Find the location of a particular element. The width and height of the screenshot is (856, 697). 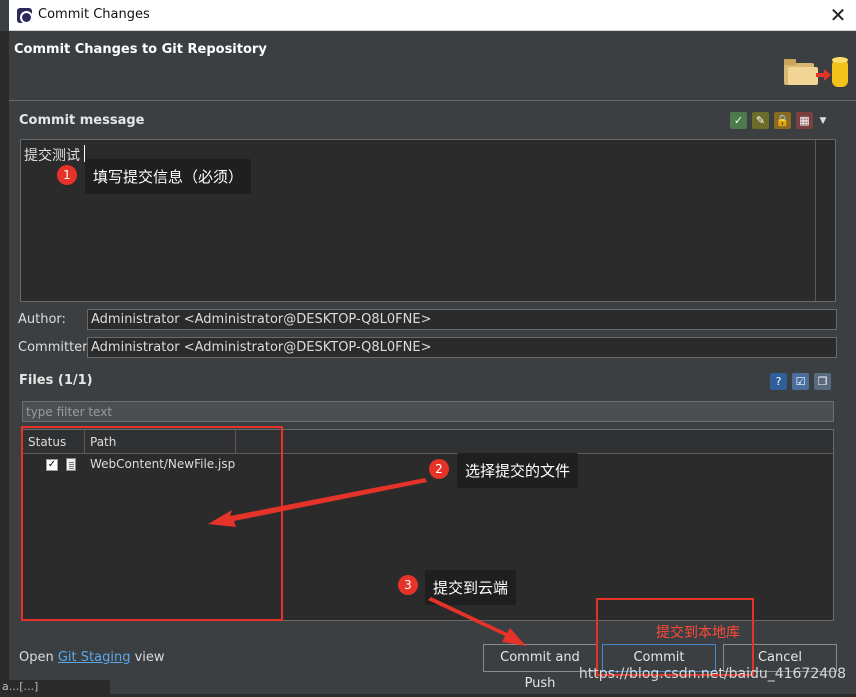

dialog-banner: Commit Changes to Git Repository is located at coordinates (432, 66).